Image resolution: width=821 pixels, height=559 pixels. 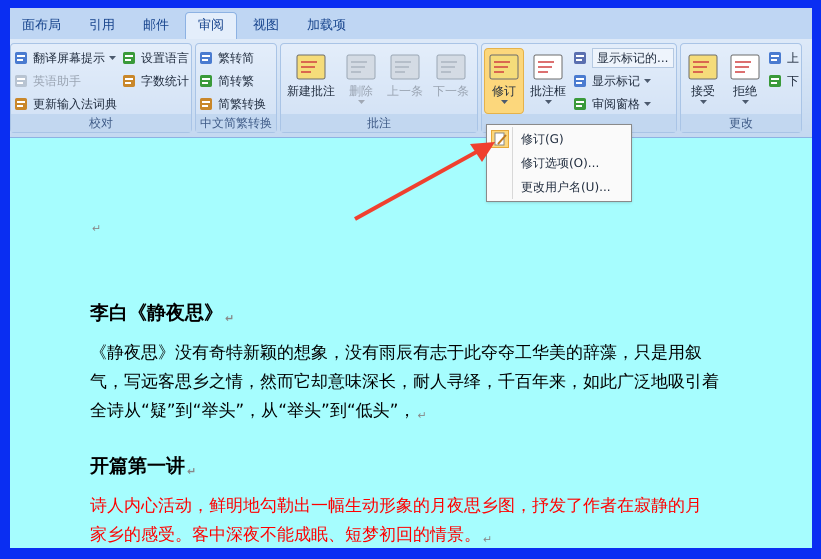 What do you see at coordinates (65, 104) in the screenshot?
I see `ribbon-button: 更新输入法词典` at bounding box center [65, 104].